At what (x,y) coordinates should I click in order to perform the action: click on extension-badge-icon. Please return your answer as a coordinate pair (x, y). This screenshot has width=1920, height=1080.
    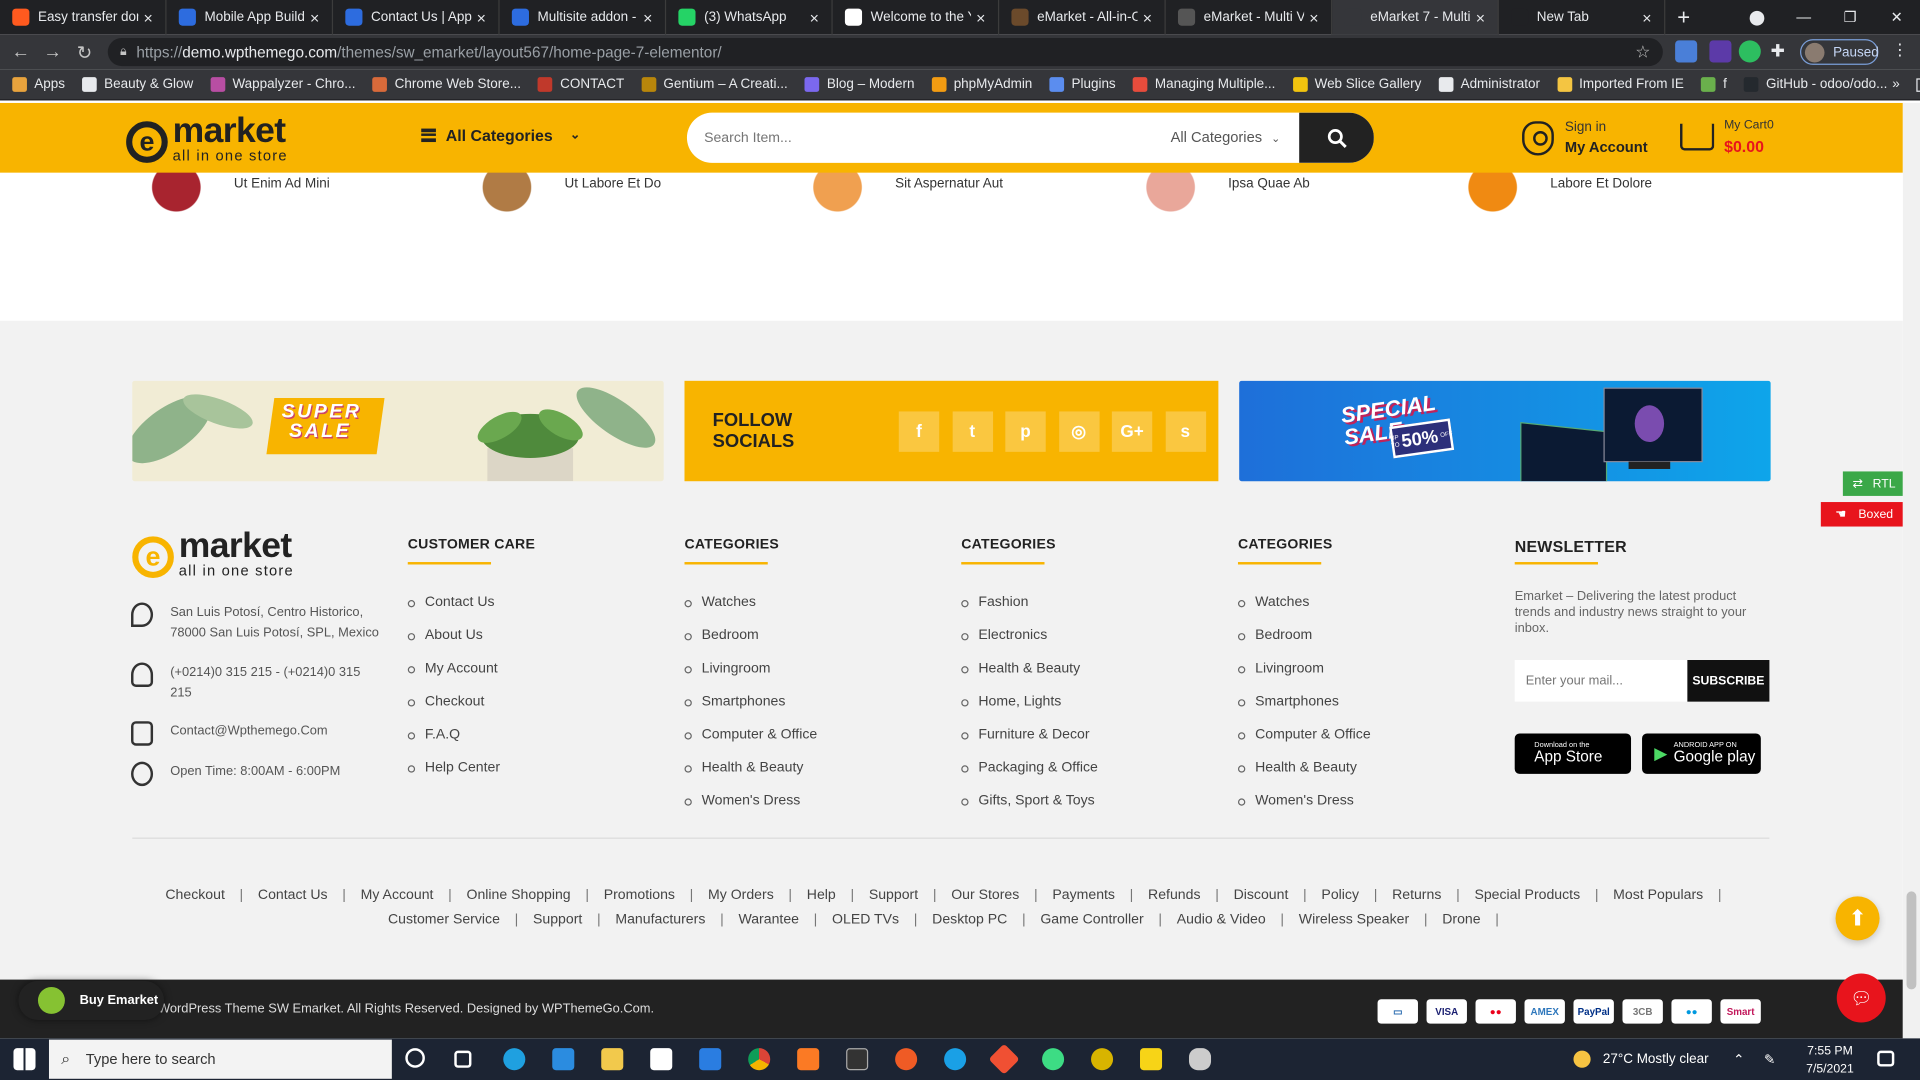
    Looking at the image, I should click on (1720, 51).